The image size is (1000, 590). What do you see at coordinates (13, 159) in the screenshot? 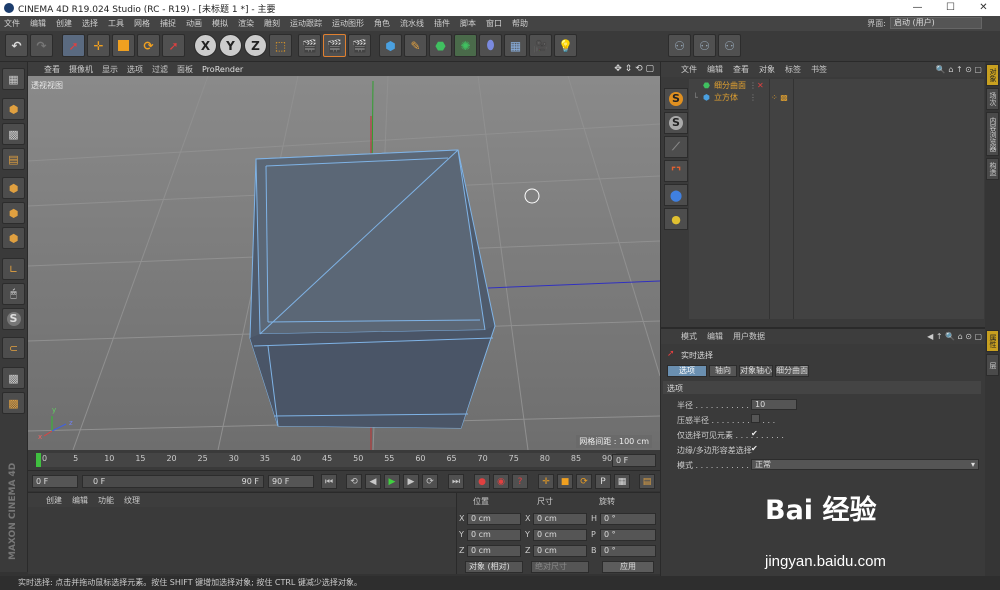
I see `workplane-mode-button: ▤` at bounding box center [13, 159].